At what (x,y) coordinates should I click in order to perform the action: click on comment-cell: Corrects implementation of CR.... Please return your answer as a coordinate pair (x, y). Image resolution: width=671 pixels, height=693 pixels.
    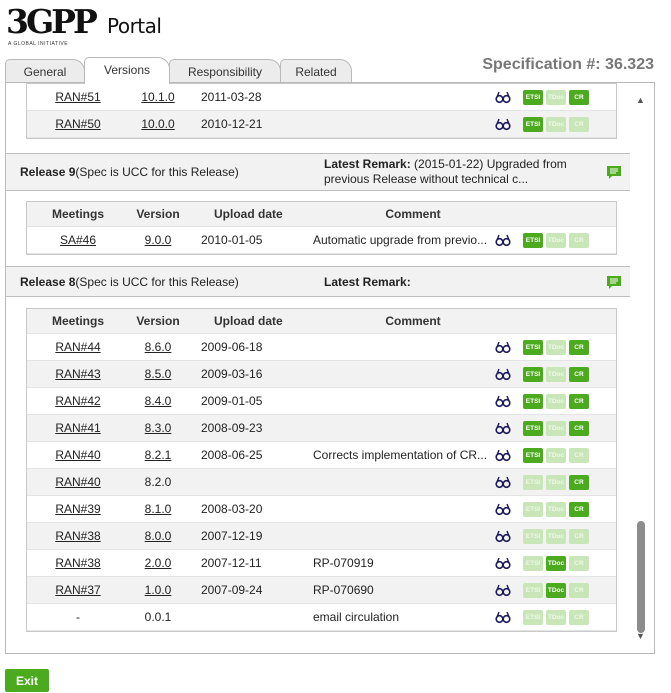
    Looking at the image, I should click on (400, 455).